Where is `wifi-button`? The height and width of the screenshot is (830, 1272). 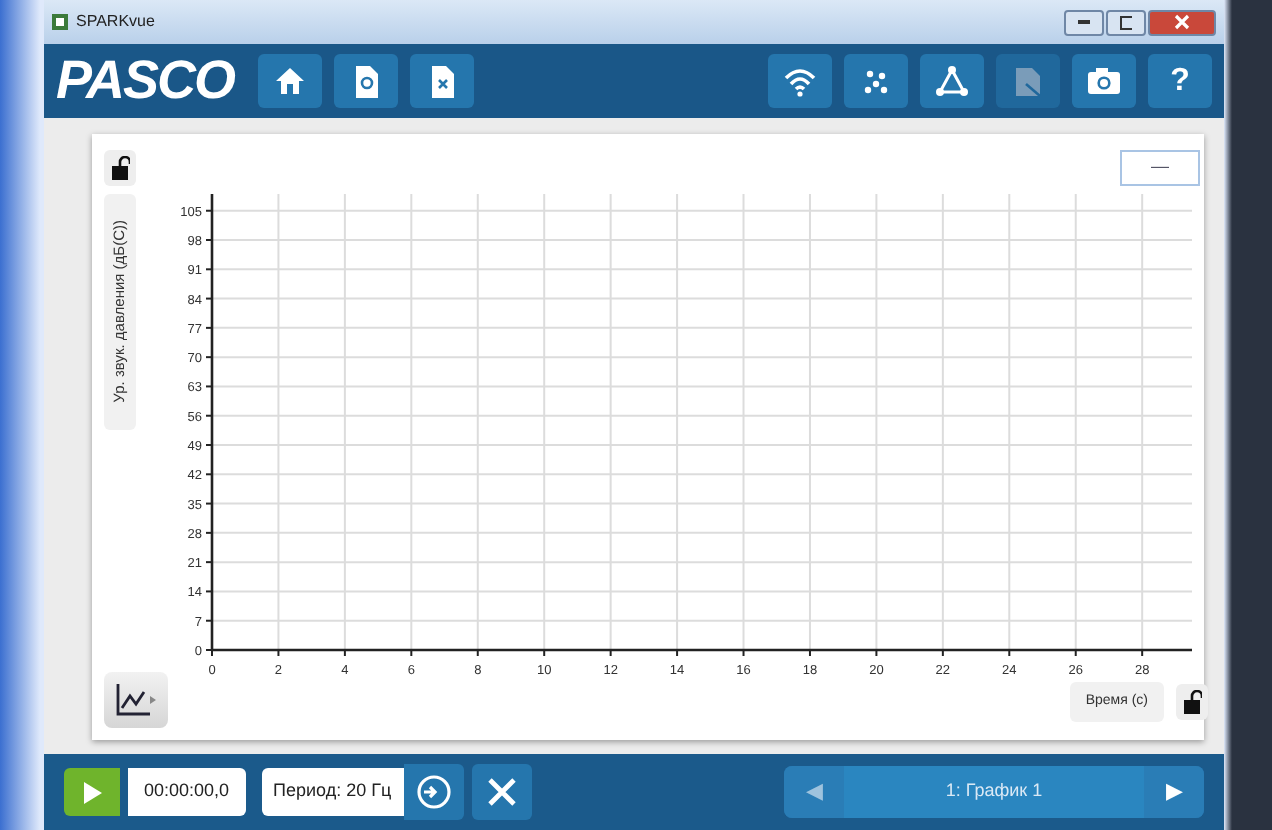 wifi-button is located at coordinates (800, 81).